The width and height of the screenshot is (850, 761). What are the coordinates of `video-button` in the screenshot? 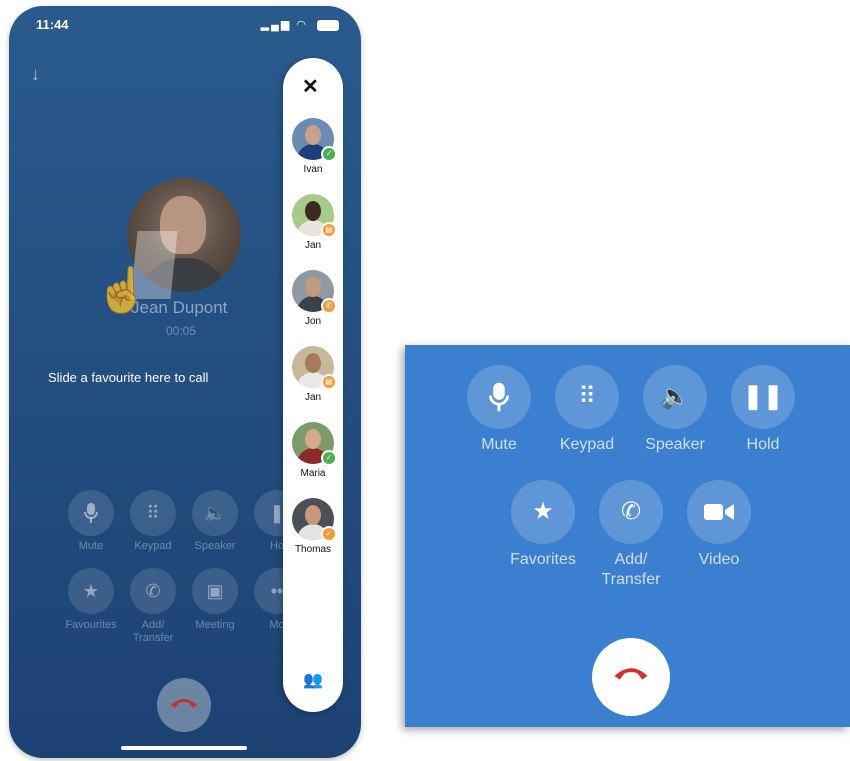 It's located at (719, 512).